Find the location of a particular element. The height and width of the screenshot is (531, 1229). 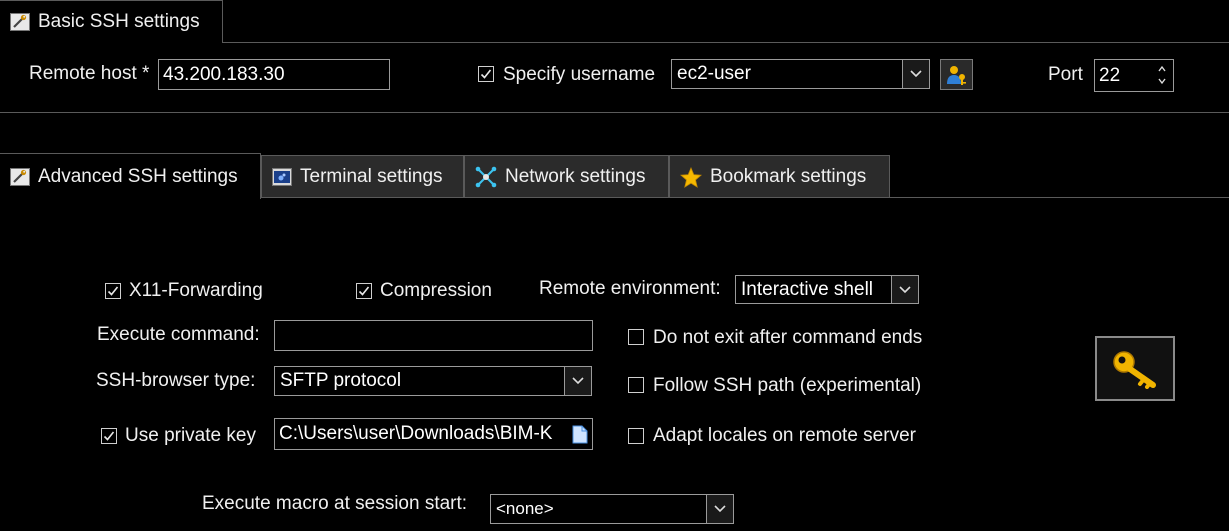

network-icon is located at coordinates (486, 177).